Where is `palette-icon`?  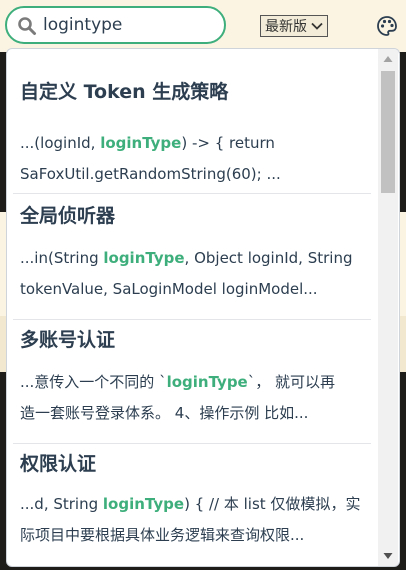 palette-icon is located at coordinates (387, 26).